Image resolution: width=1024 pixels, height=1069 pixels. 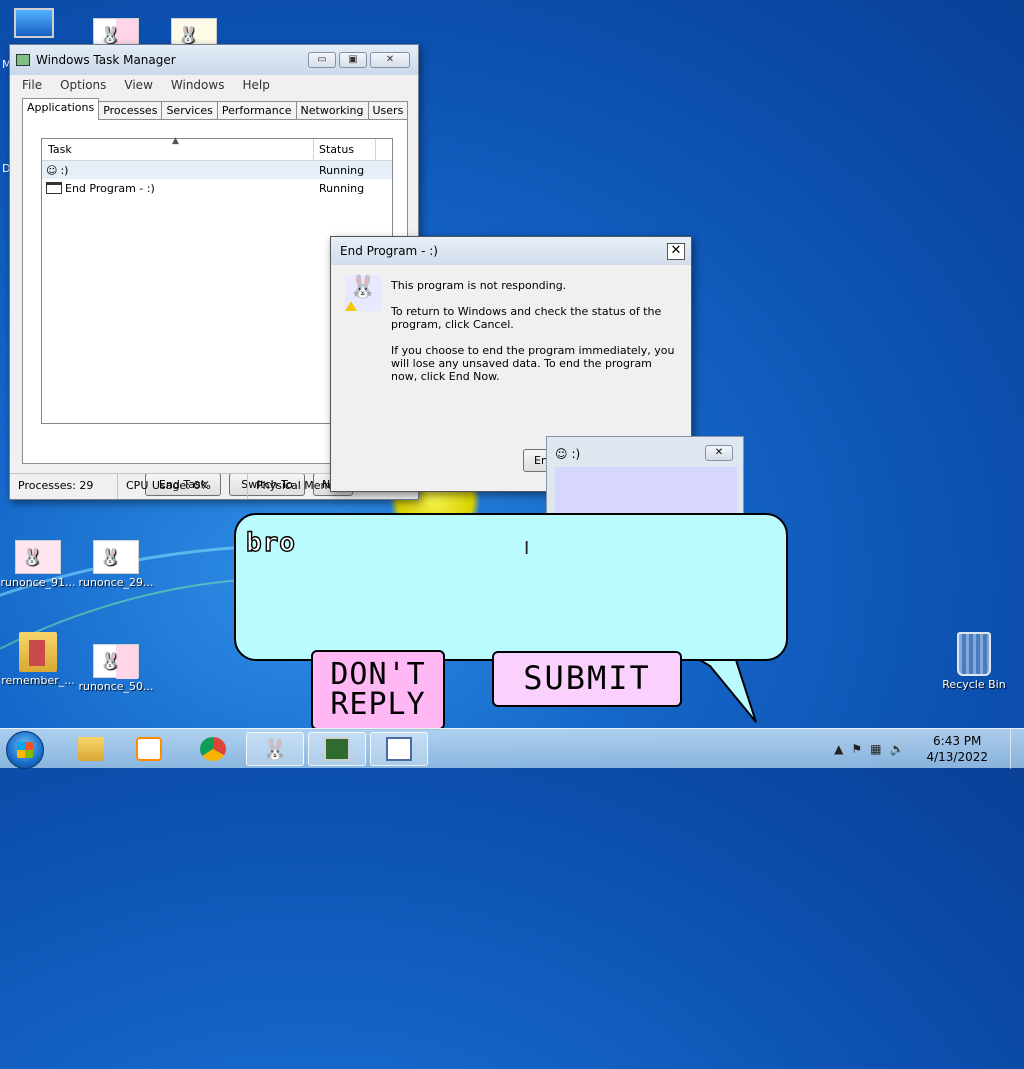 I want to click on tab-networking: Networking, so click(x=332, y=110).